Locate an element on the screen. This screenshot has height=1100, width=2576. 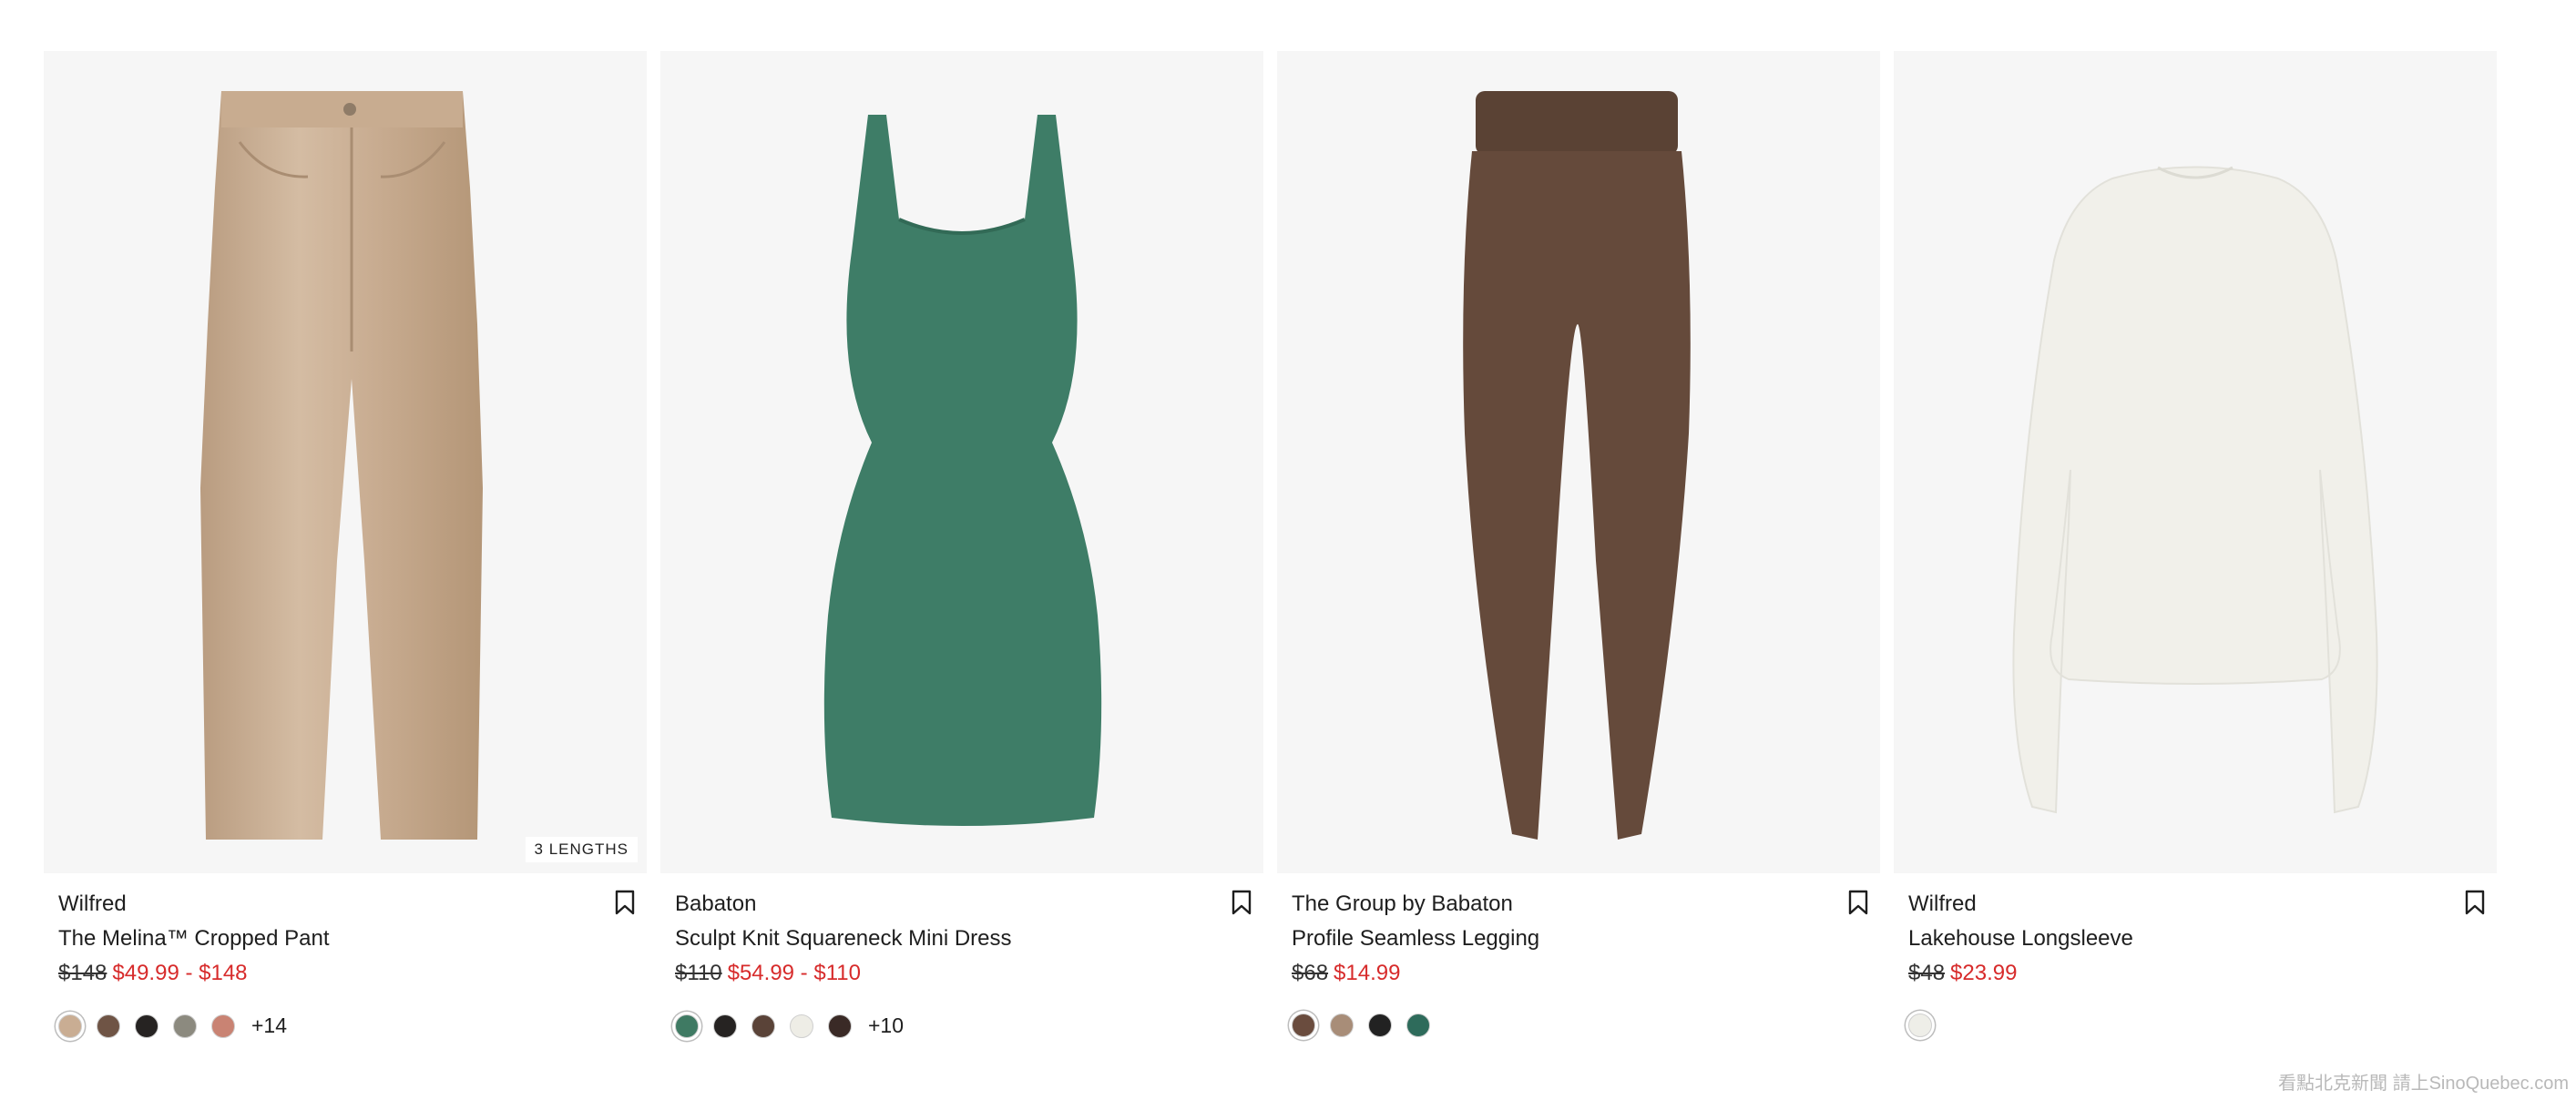
sale-price: $14.99 is located at coordinates (1367, 973).